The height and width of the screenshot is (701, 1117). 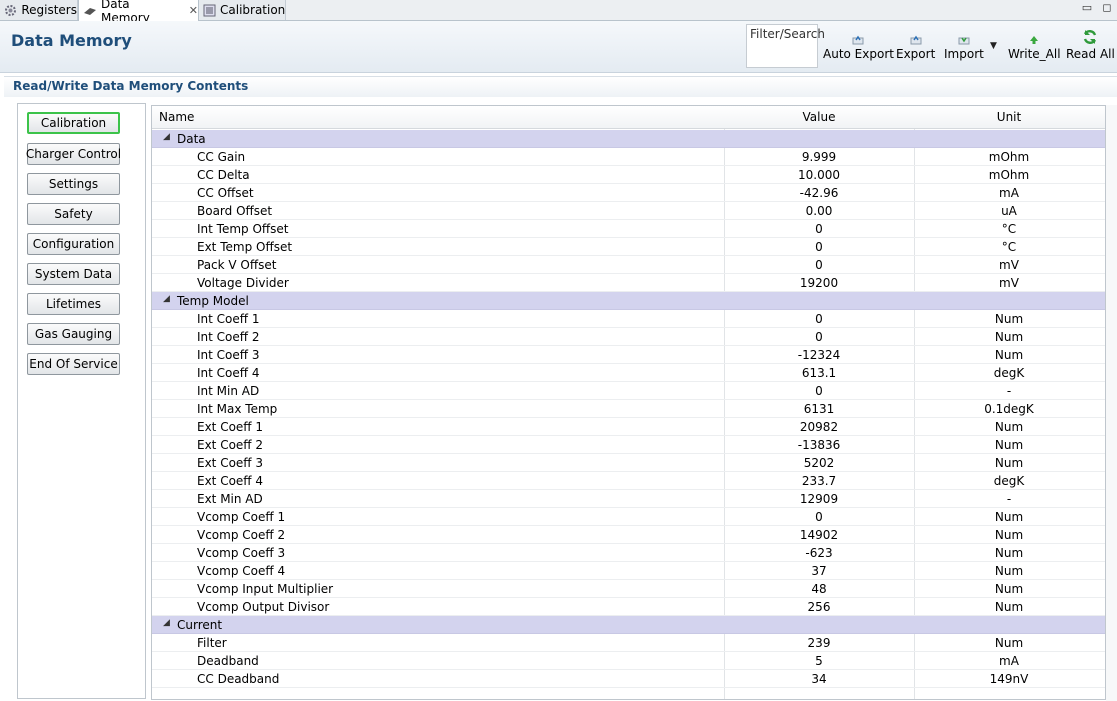 What do you see at coordinates (1034, 54) in the screenshot?
I see `write-all-label: Write_All` at bounding box center [1034, 54].